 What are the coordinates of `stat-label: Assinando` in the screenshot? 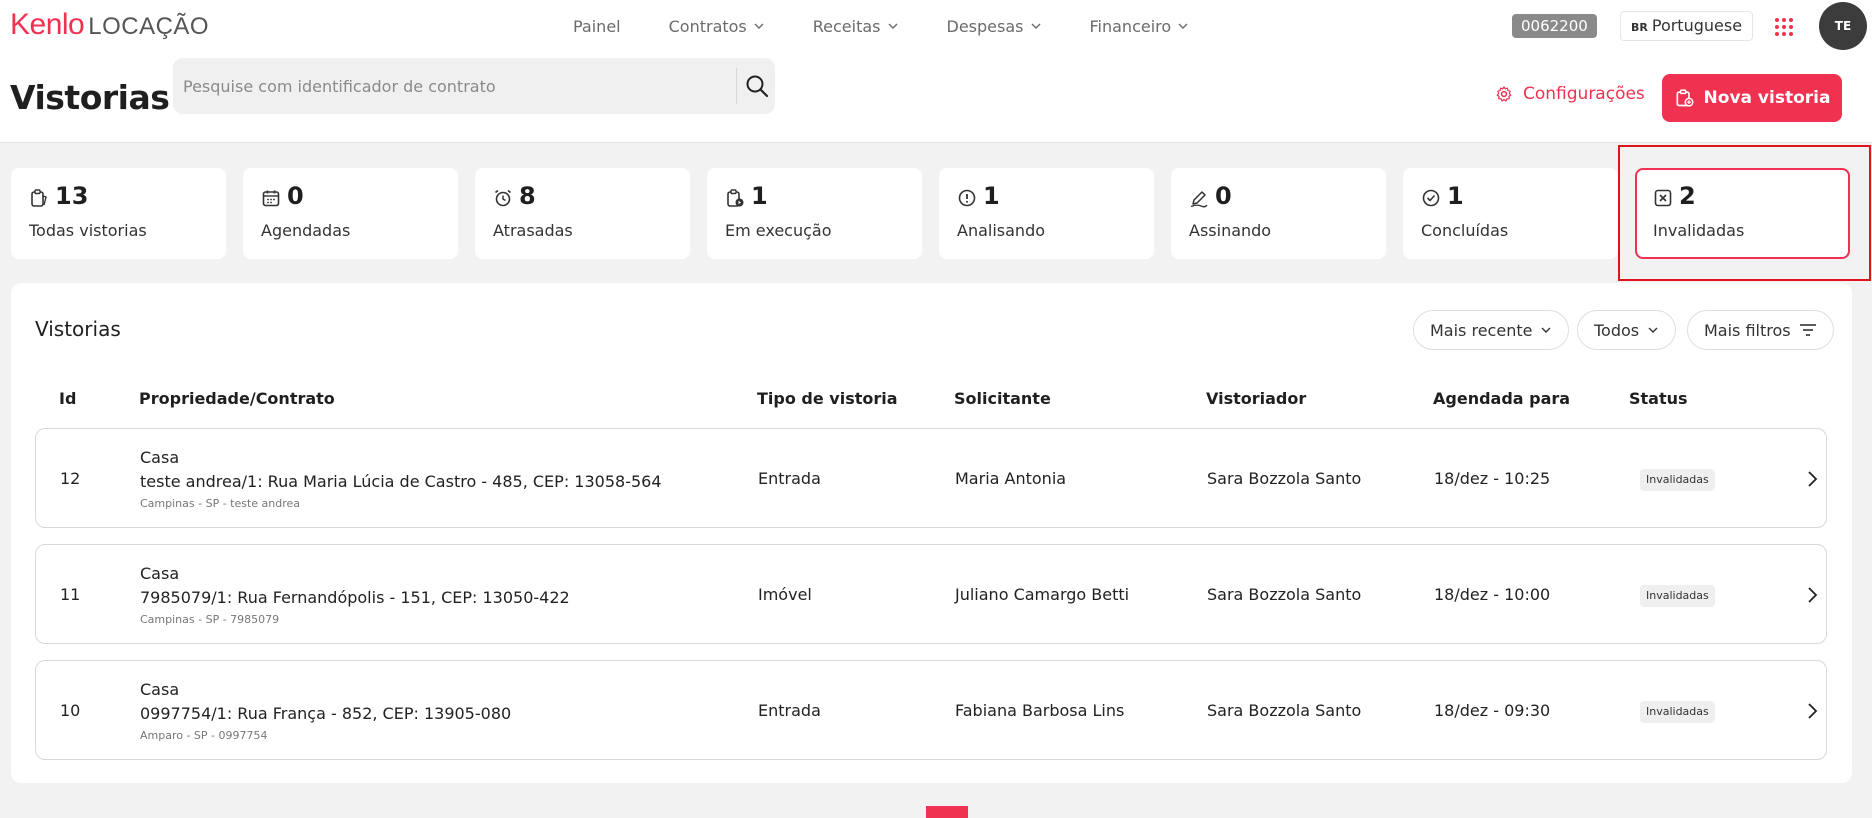 It's located at (1230, 230).